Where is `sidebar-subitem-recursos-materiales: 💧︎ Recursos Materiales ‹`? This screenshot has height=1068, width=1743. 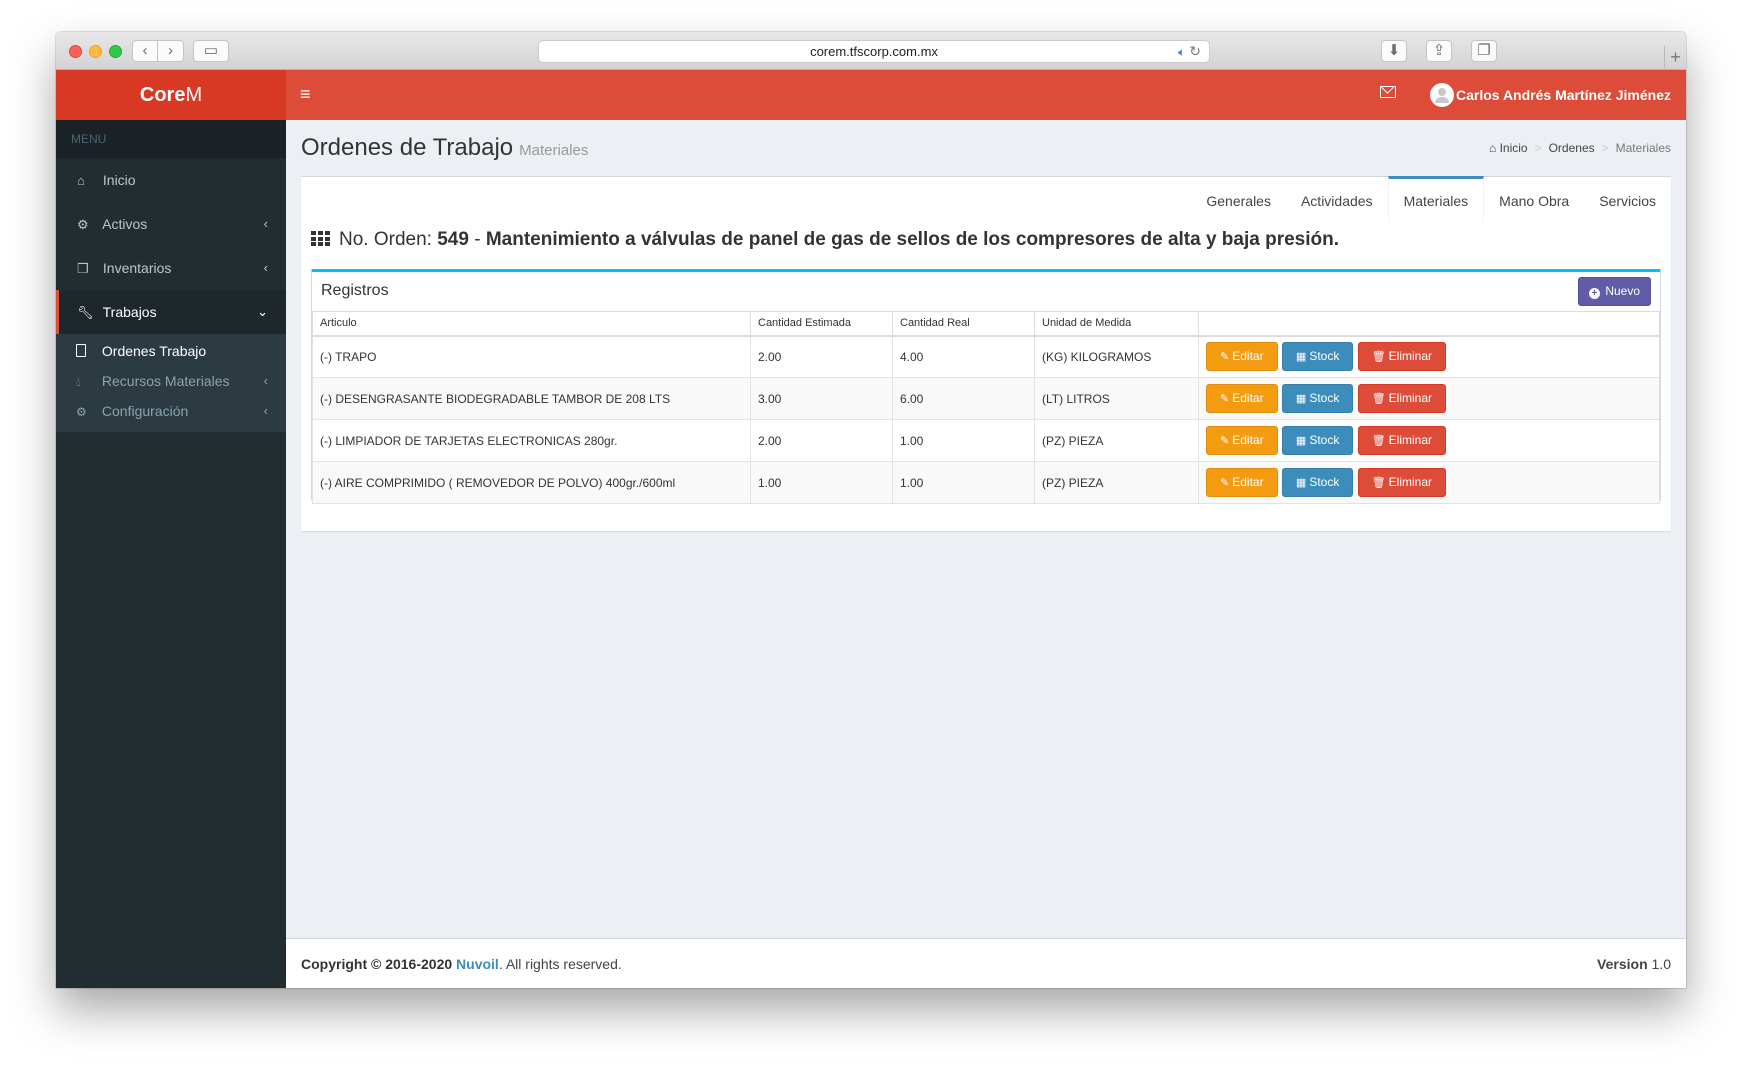
sidebar-subitem-recursos-materiales: 💧︎ Recursos Materiales ‹ is located at coordinates (171, 381).